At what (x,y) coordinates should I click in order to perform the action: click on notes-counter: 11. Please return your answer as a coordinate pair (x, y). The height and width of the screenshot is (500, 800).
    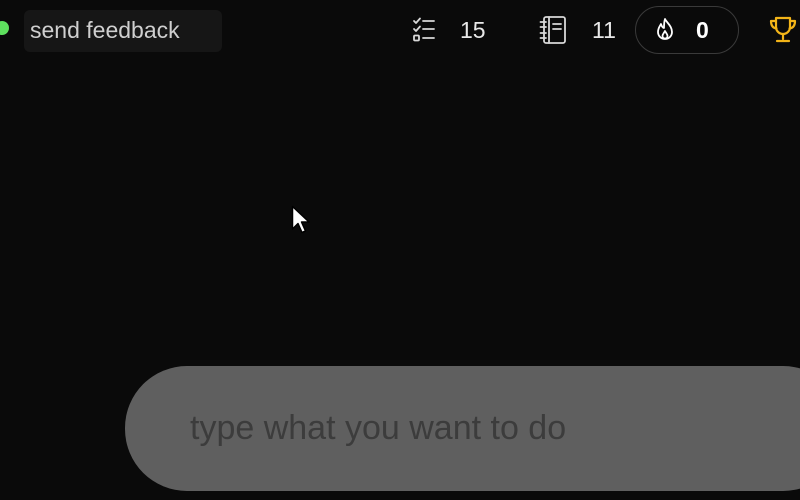
    Looking at the image, I should click on (577, 30).